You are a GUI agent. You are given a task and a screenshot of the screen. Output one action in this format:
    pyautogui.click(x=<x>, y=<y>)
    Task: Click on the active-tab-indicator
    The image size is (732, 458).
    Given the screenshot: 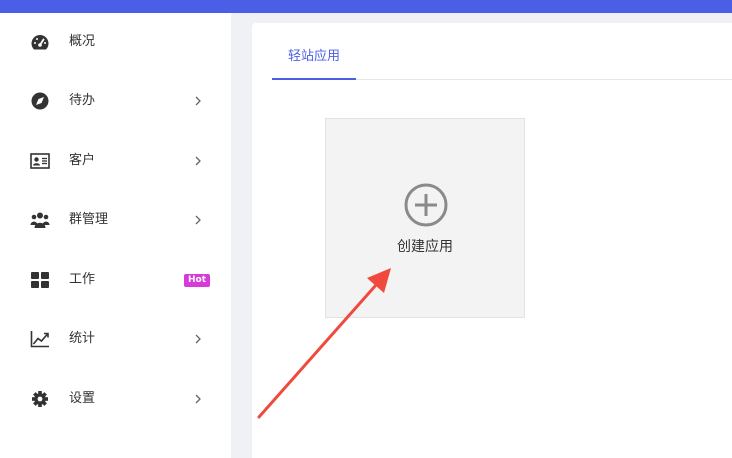 What is the action you would take?
    pyautogui.click(x=314, y=79)
    